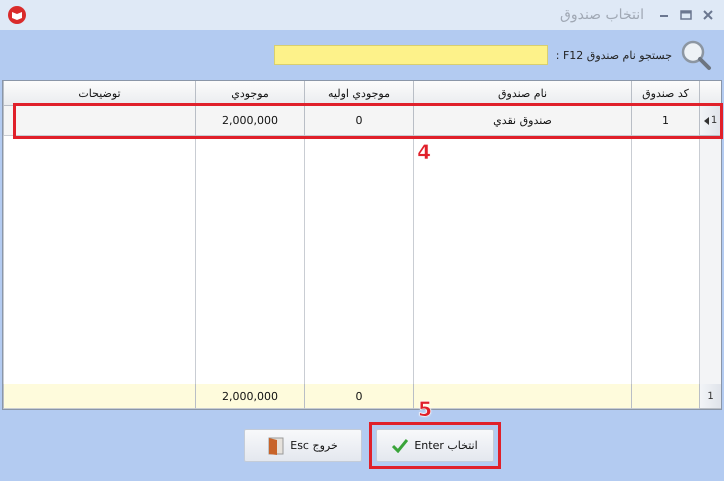 This screenshot has width=724, height=481. What do you see at coordinates (665, 121) in the screenshot?
I see `table-cell: 1` at bounding box center [665, 121].